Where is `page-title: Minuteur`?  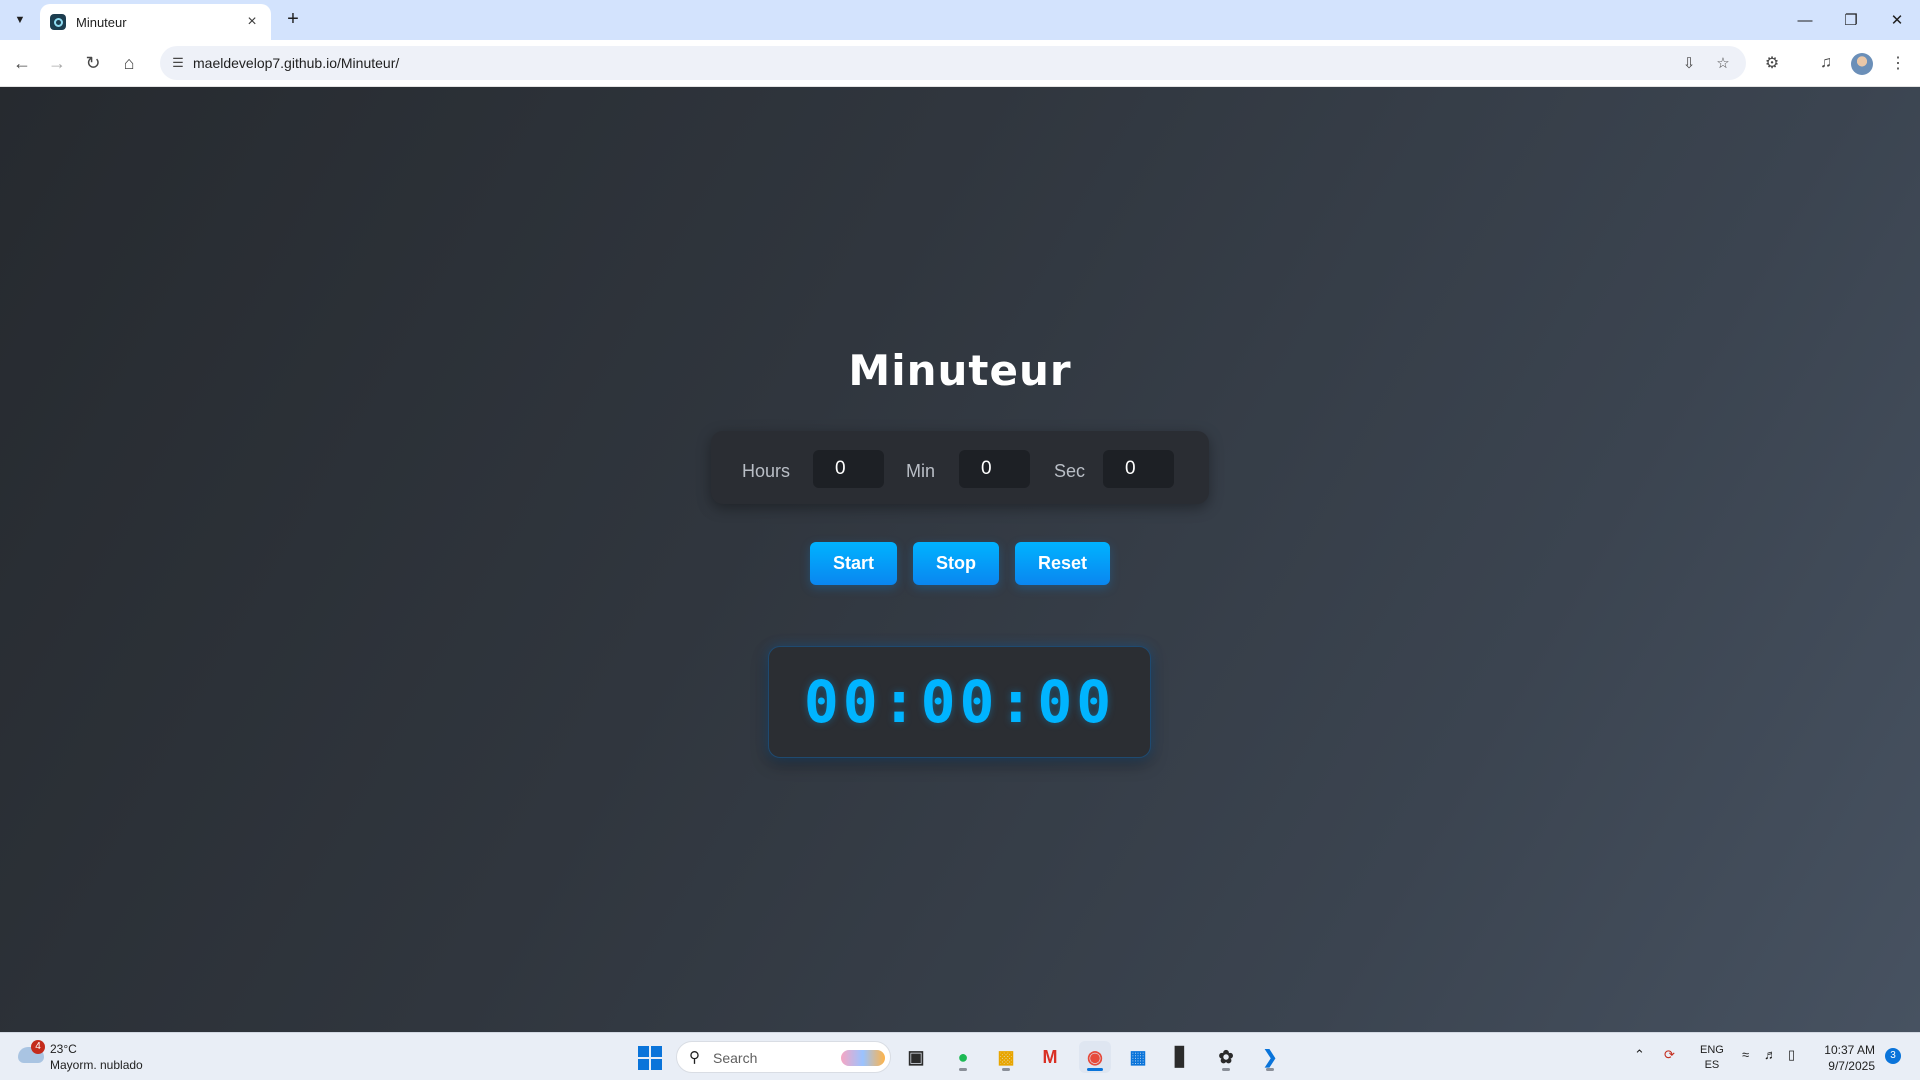
page-title: Minuteur is located at coordinates (960, 370).